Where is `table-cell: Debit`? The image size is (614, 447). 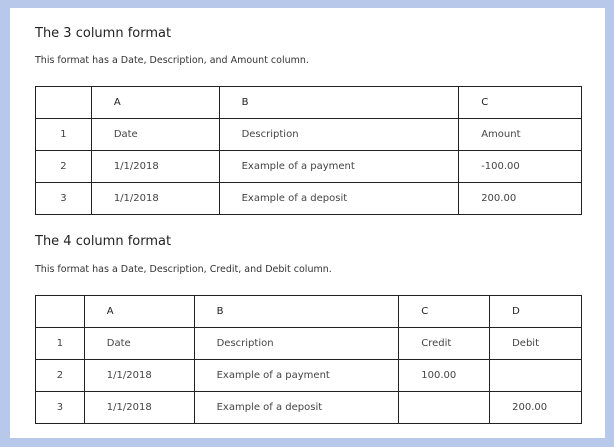 table-cell: Debit is located at coordinates (535, 343).